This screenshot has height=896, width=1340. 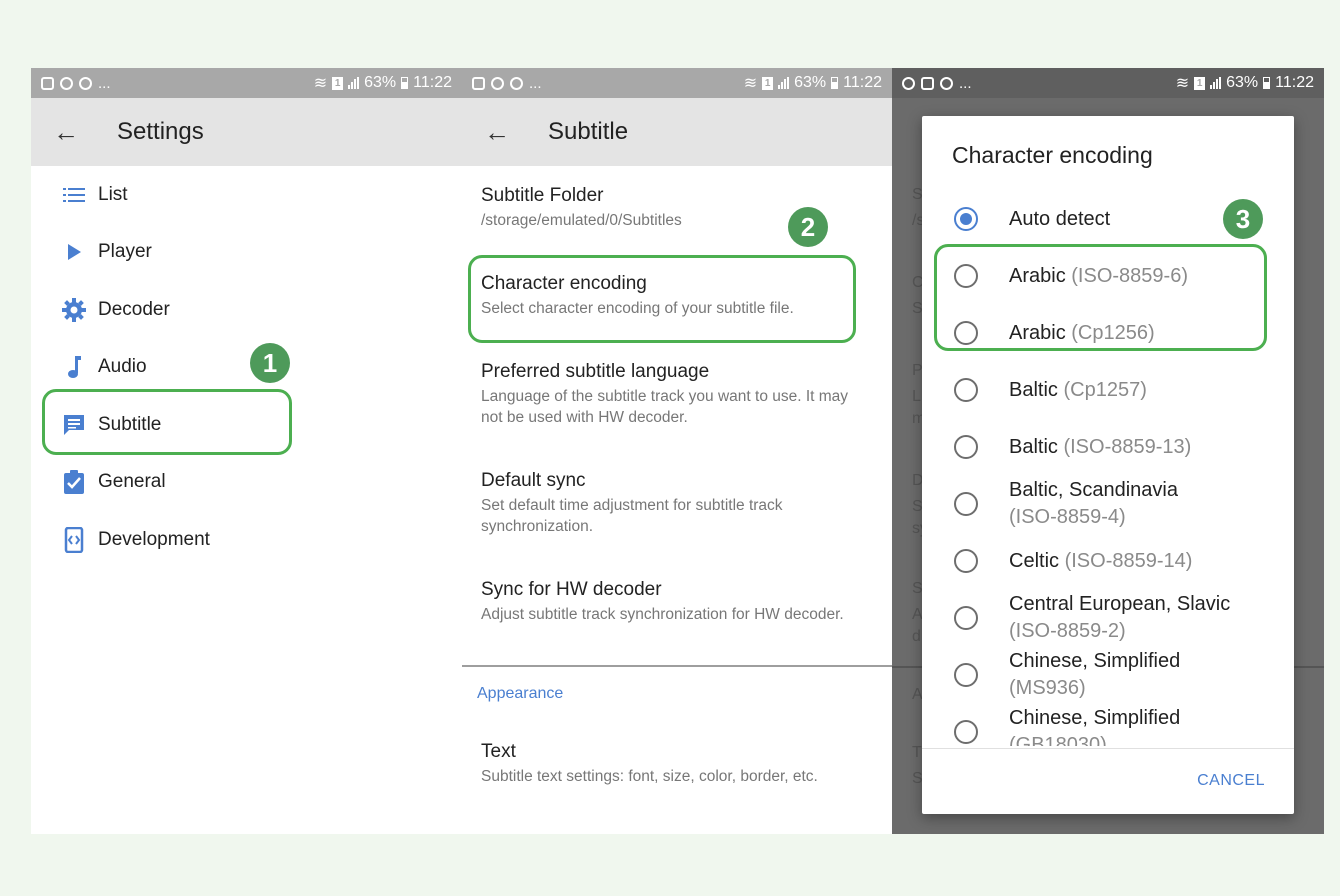 What do you see at coordinates (160, 131) in the screenshot?
I see `page-title: Settings` at bounding box center [160, 131].